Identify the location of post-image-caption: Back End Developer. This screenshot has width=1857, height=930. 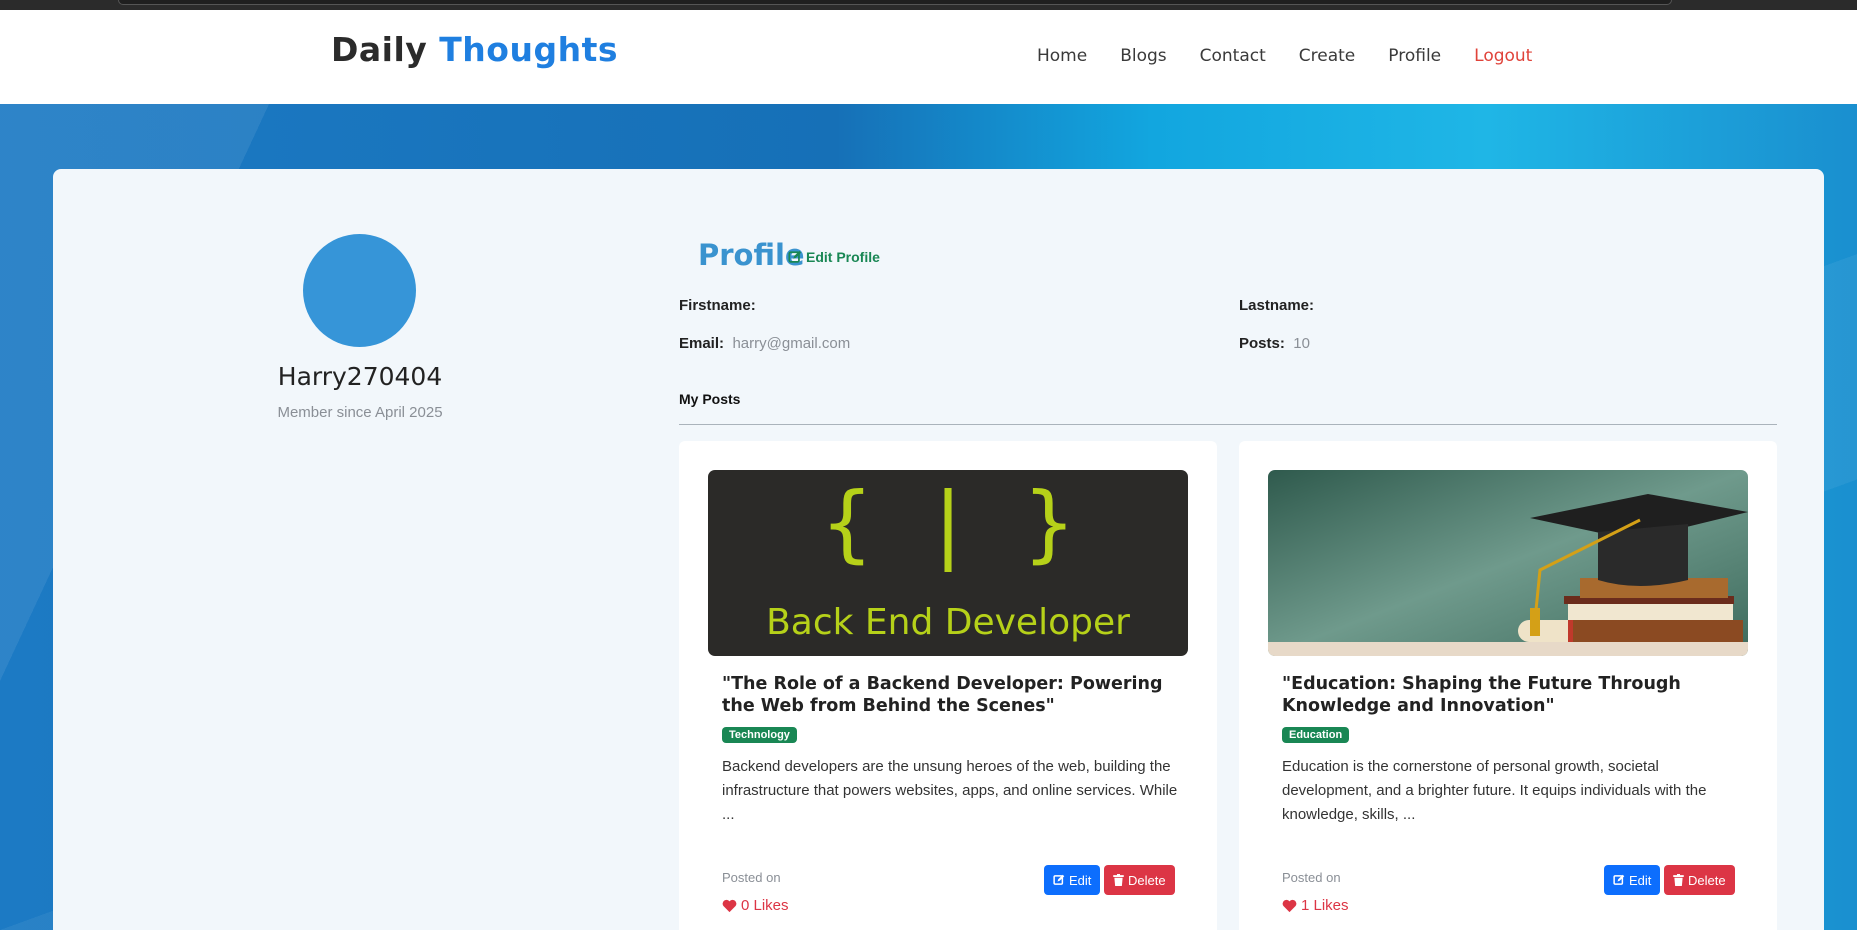
(948, 622).